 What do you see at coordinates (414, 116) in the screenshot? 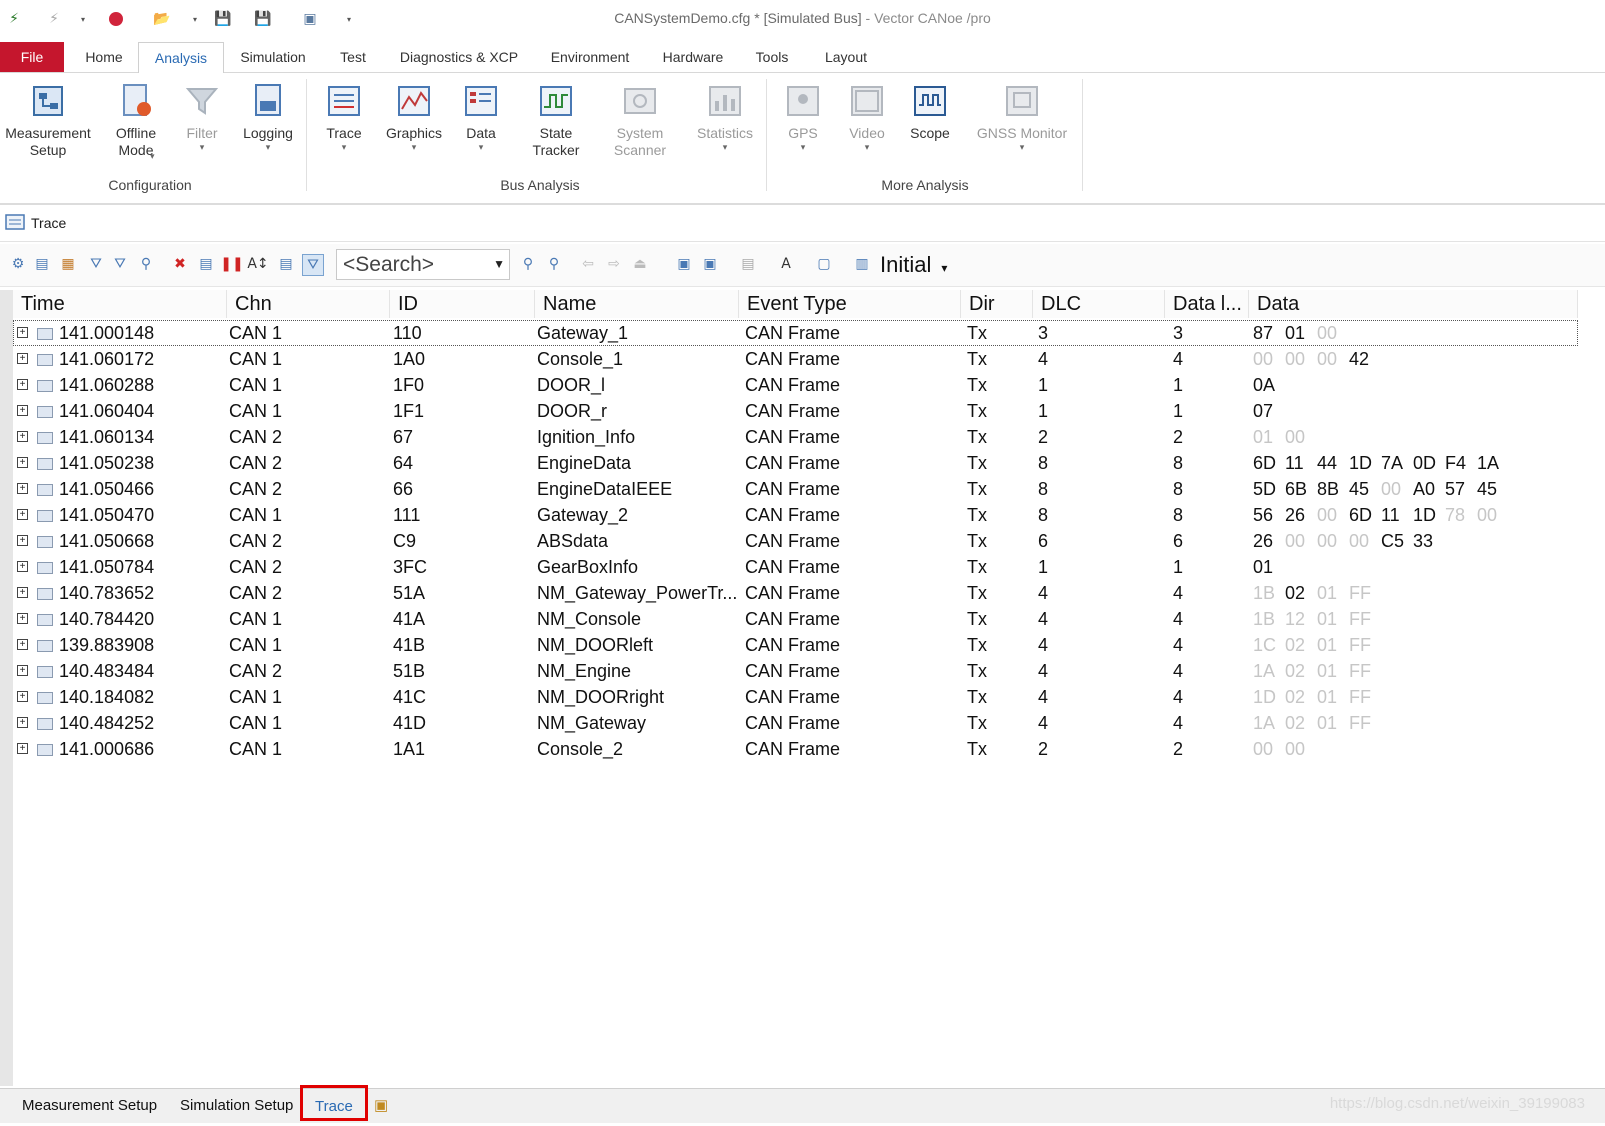
I see `graphics-button: Graphics ▾` at bounding box center [414, 116].